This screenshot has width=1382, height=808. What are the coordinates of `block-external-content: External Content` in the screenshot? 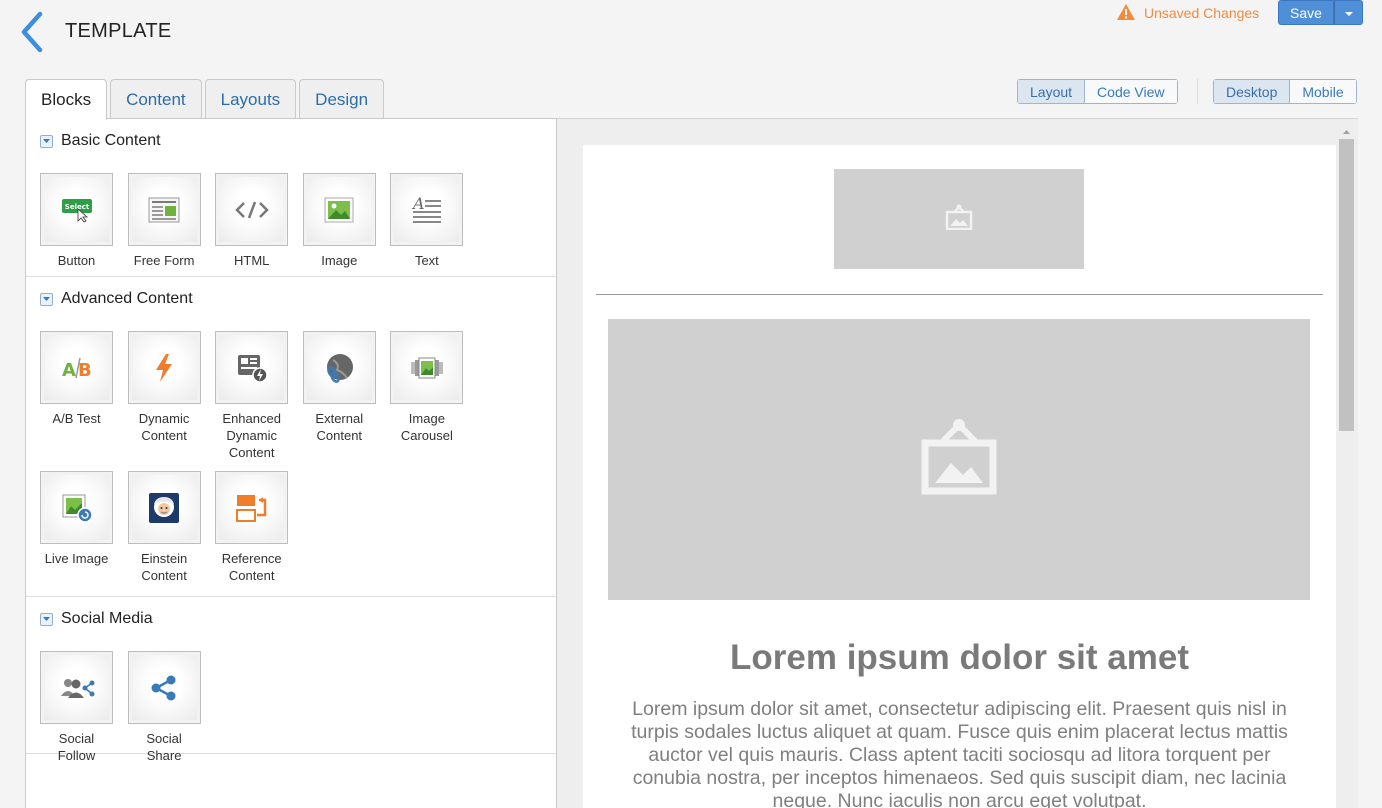 It's located at (346, 396).